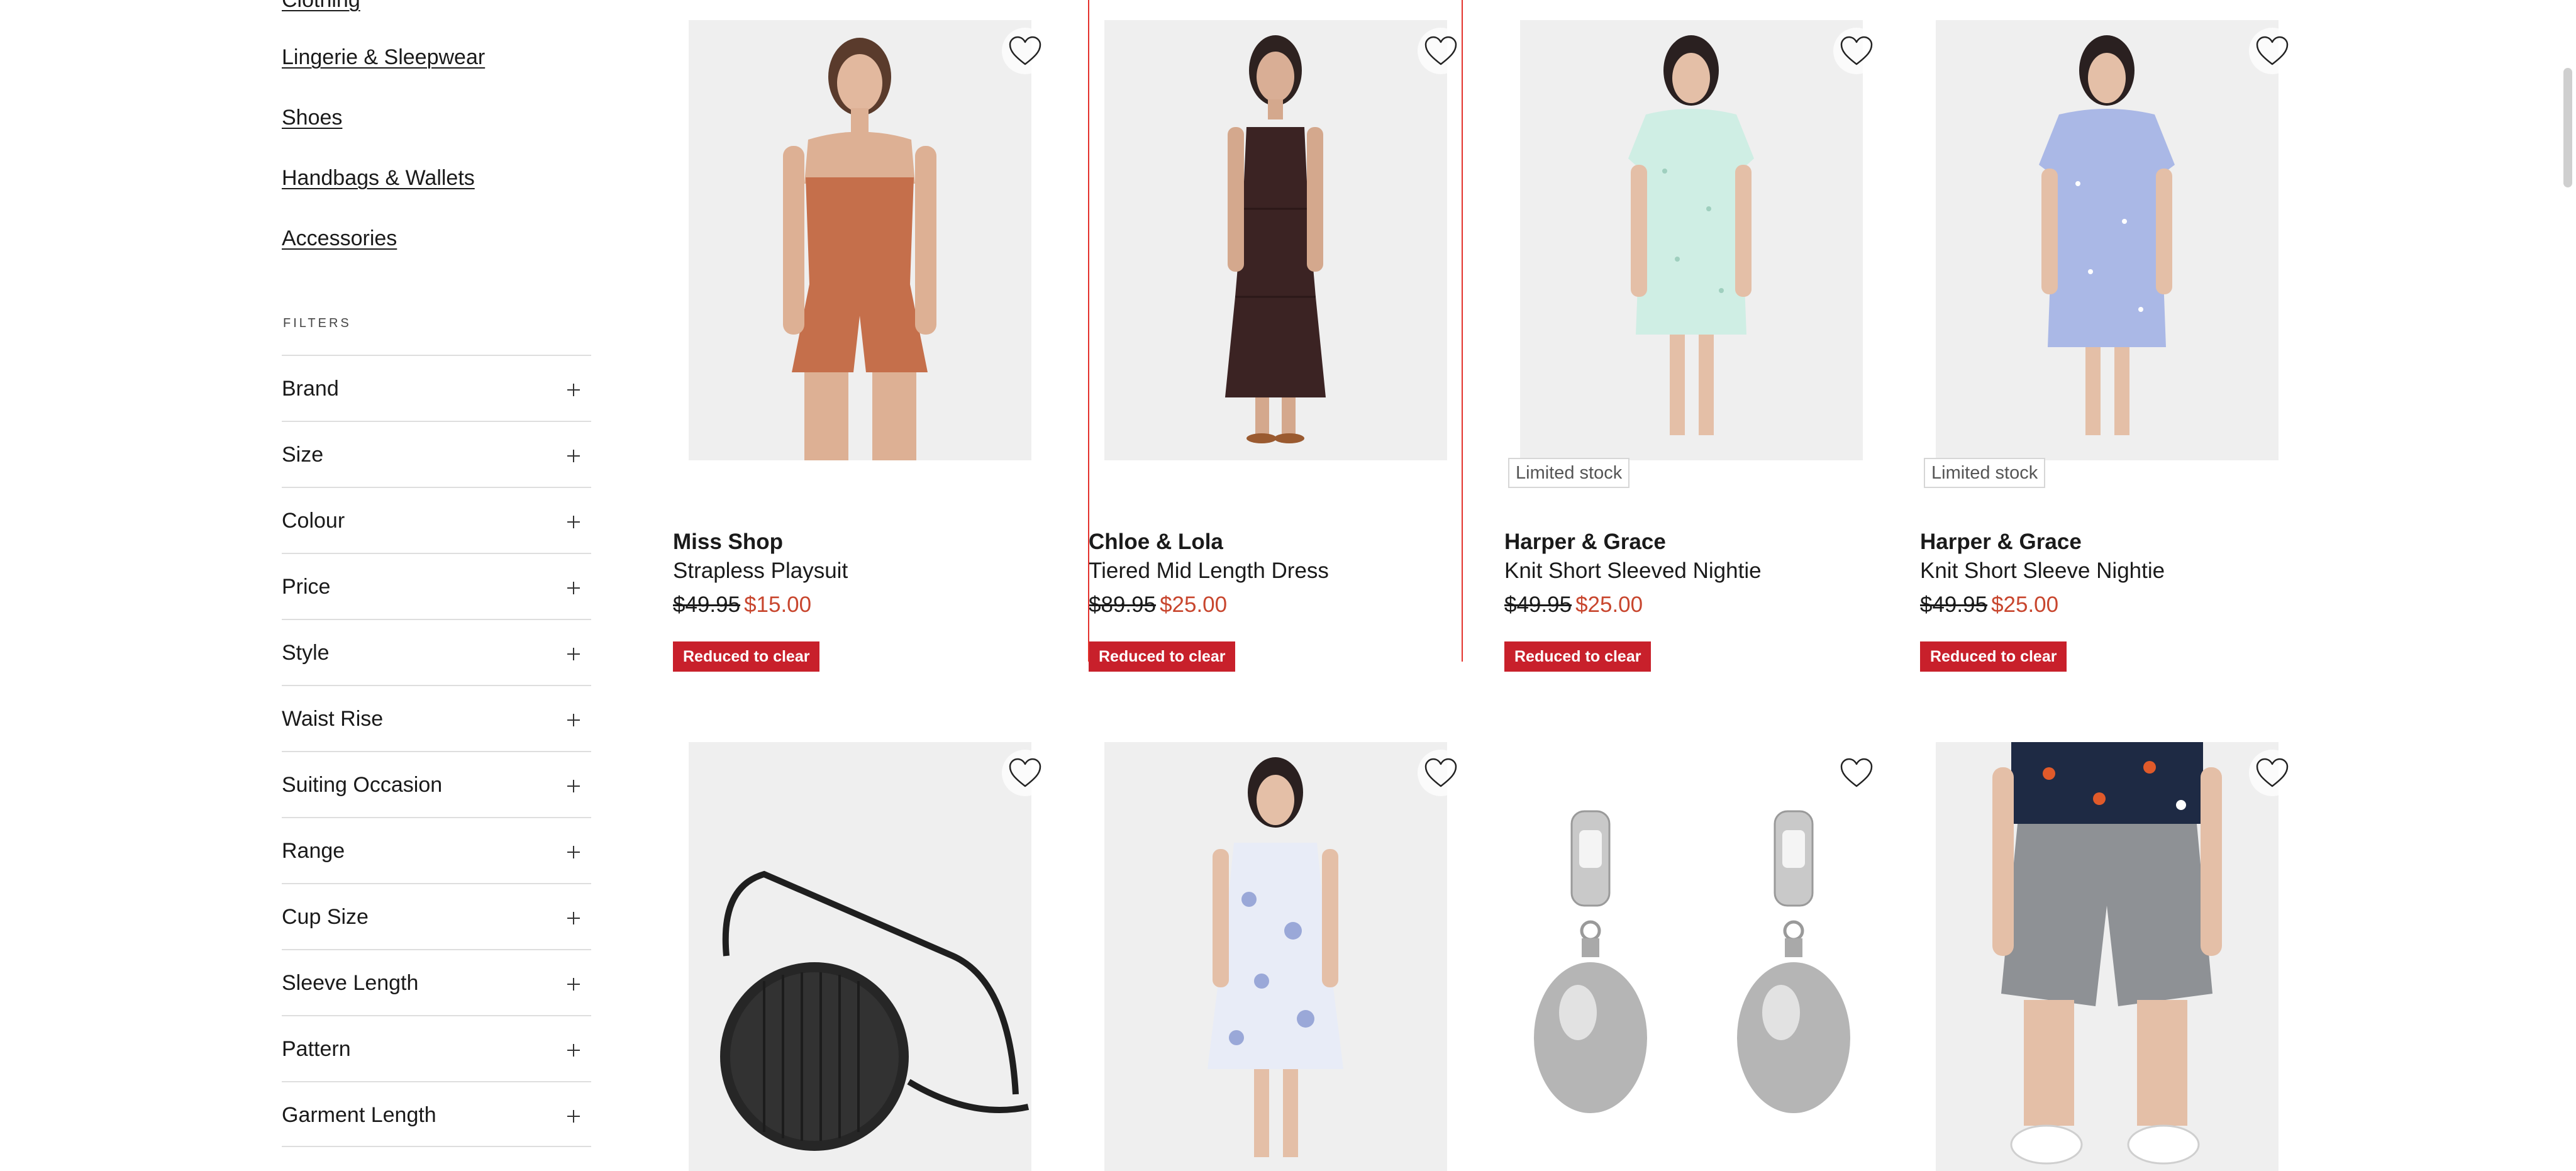 This screenshot has width=2576, height=1171. Describe the element at coordinates (362, 785) in the screenshot. I see `filter-label: Suiting Occasion` at that location.